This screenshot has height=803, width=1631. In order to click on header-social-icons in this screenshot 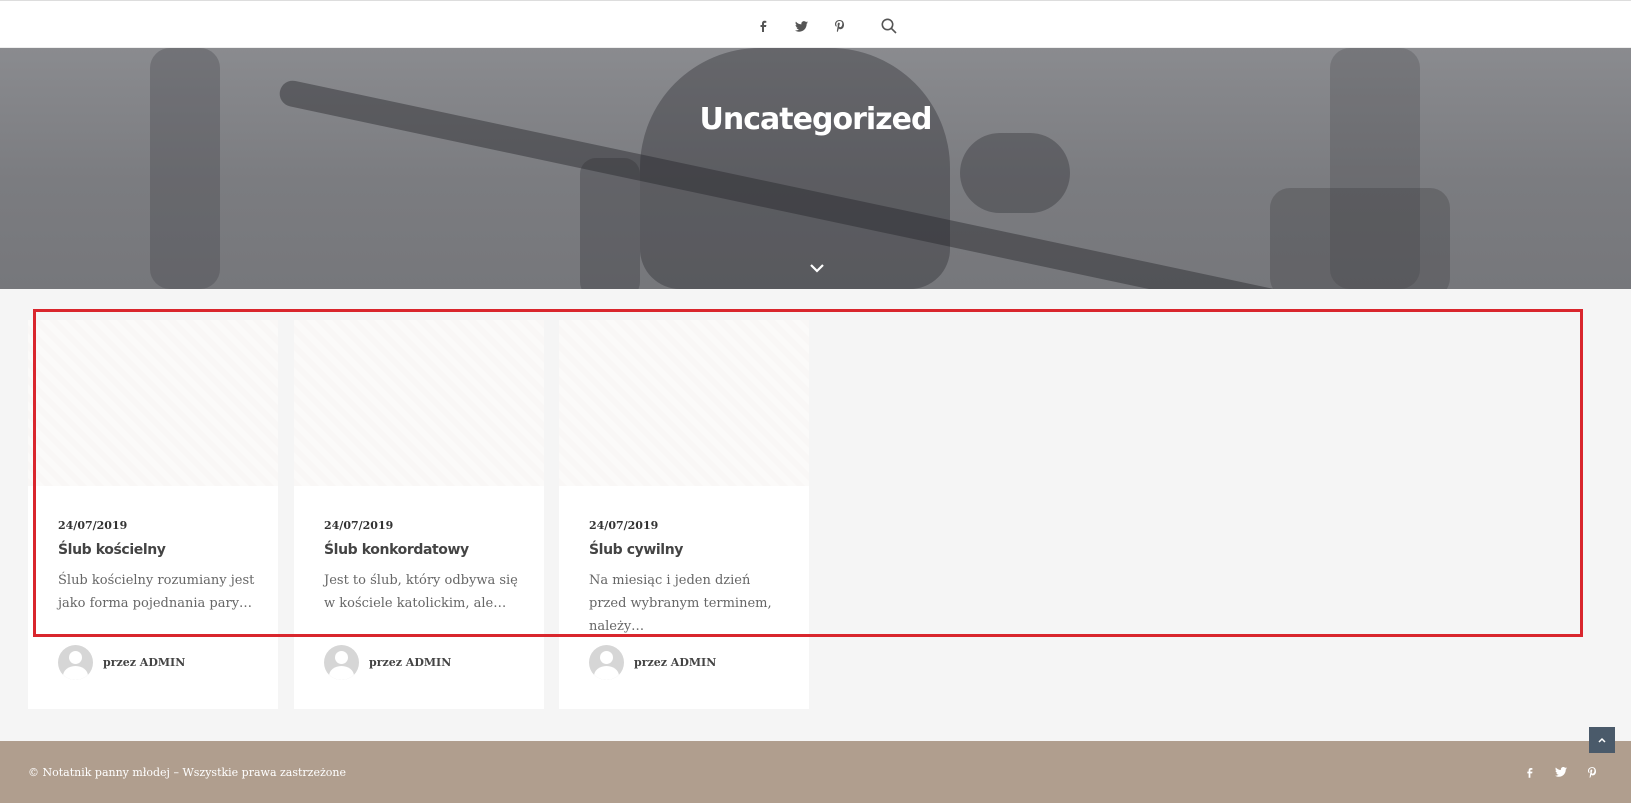, I will do `click(826, 26)`.